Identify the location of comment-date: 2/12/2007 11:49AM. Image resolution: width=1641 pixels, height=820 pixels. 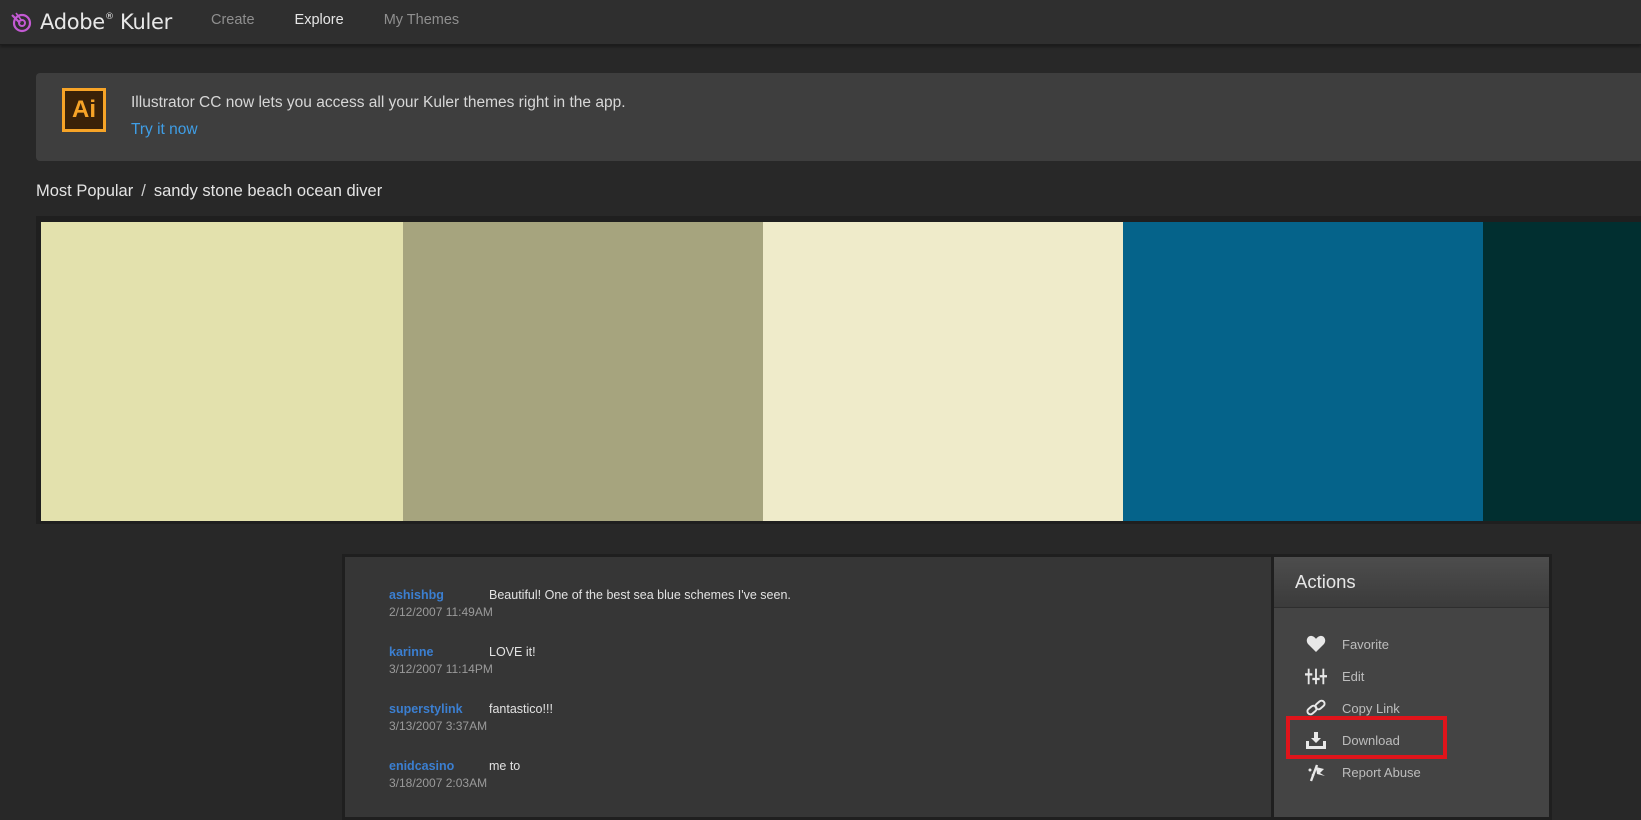
(441, 612).